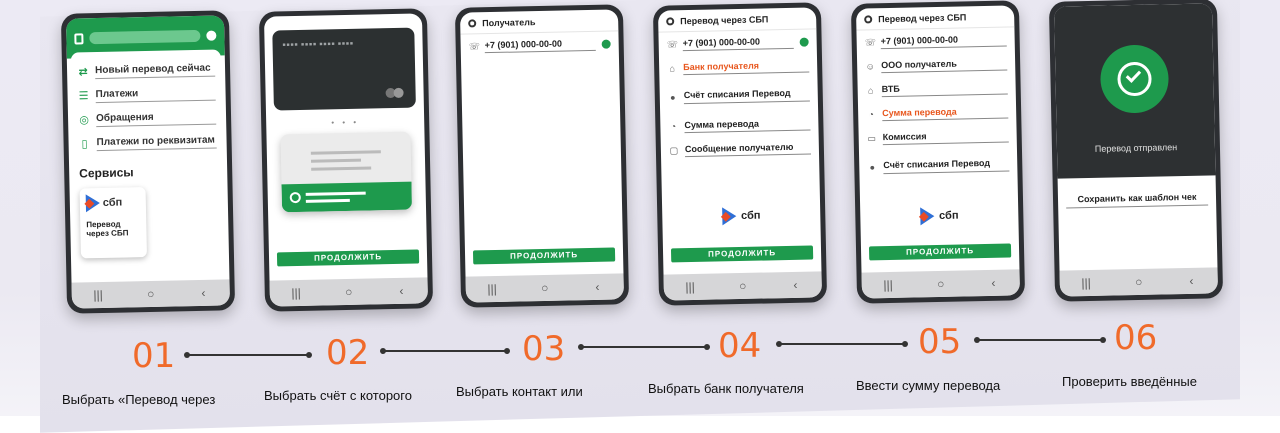 This screenshot has height=433, width=1280. Describe the element at coordinates (156, 143) in the screenshot. I see `menu-item-label: Платежи по реквизитам` at that location.